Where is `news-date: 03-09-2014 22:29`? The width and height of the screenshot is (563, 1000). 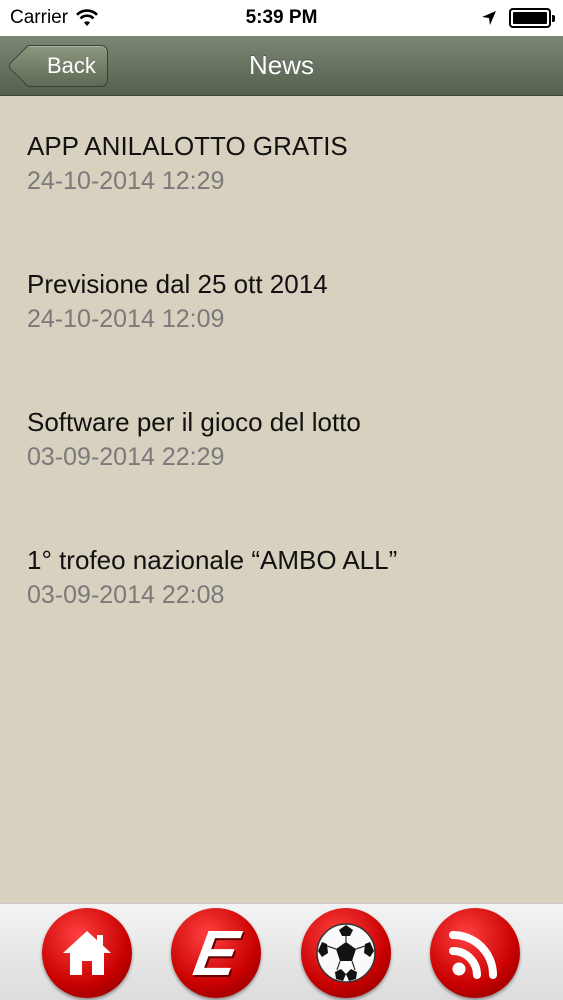
news-date: 03-09-2014 22:29 is located at coordinates (126, 457).